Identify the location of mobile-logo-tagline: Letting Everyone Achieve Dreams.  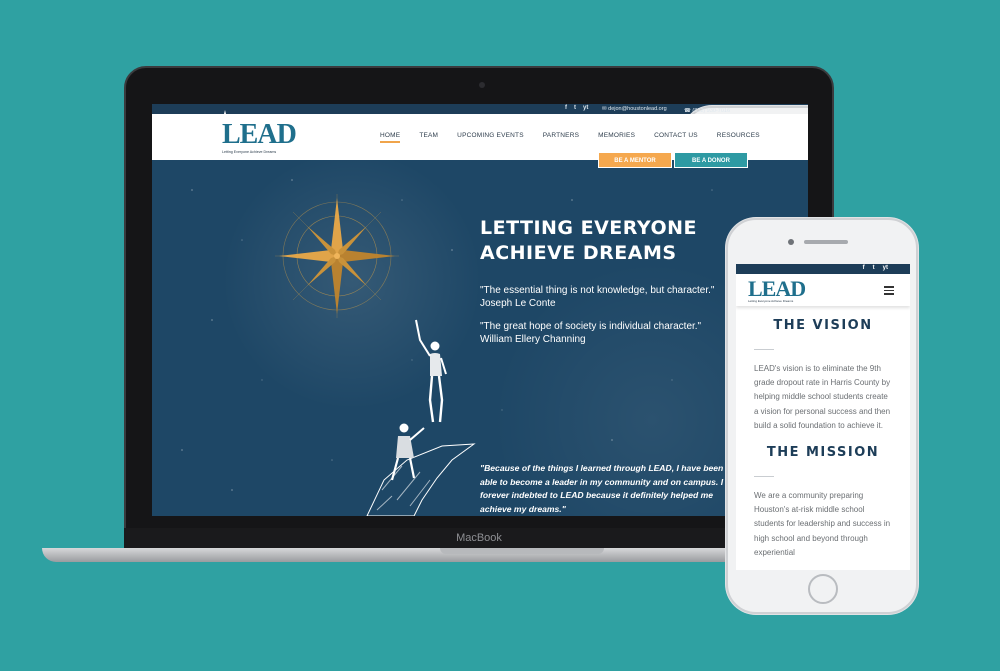
(771, 301).